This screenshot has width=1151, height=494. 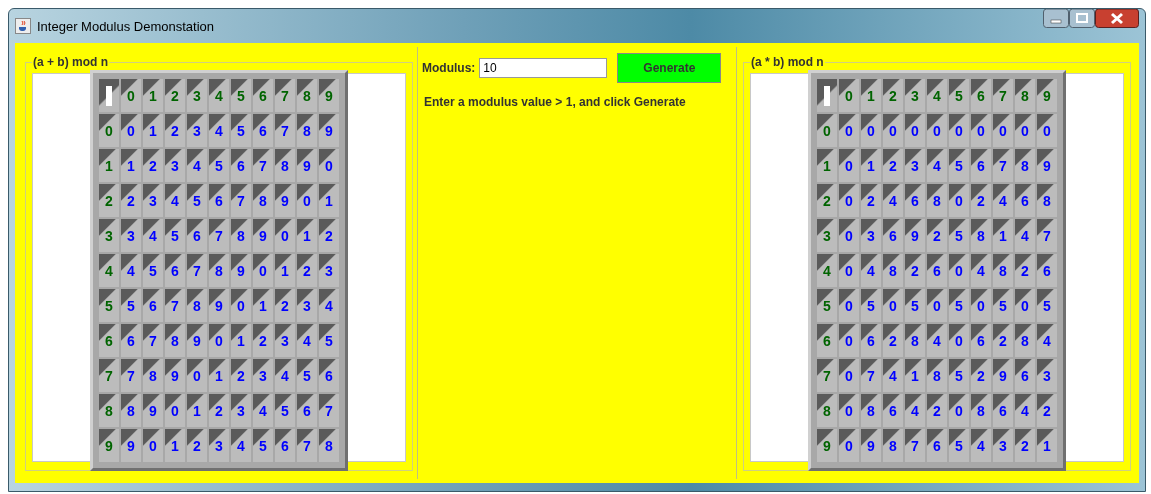 What do you see at coordinates (787, 62) in the screenshot?
I see `panel-title: (a * b) mod n` at bounding box center [787, 62].